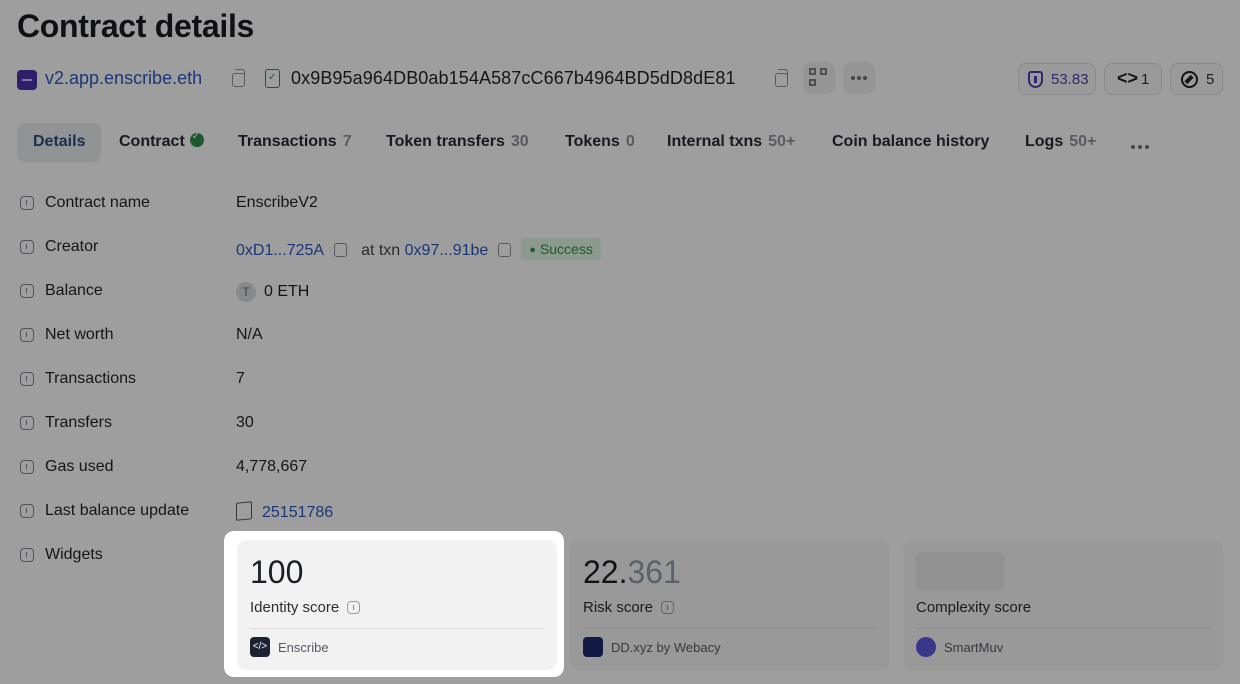 Image resolution: width=1240 pixels, height=684 pixels. I want to click on block-number-link: 25151786, so click(297, 512).